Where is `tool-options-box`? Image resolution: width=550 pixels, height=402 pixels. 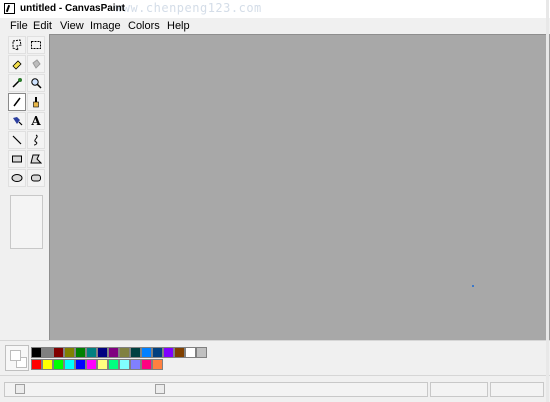
tool-options-box is located at coordinates (26, 222).